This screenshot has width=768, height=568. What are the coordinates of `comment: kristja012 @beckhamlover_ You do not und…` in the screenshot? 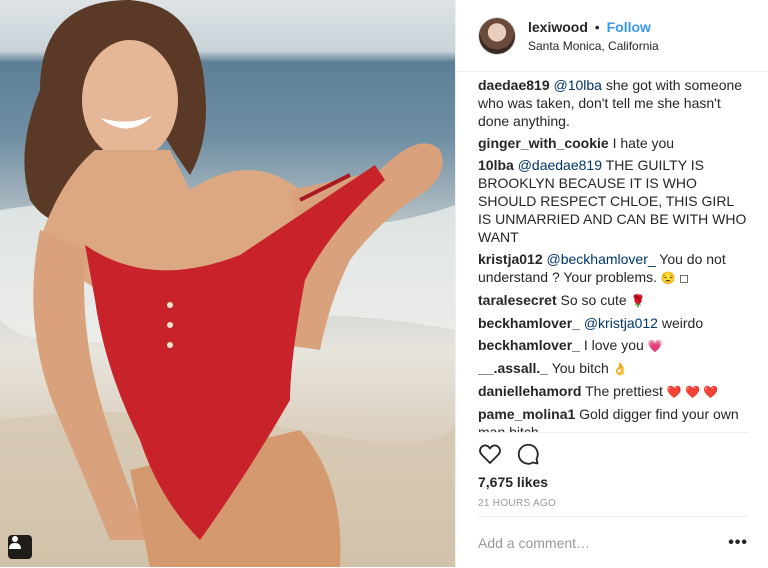 It's located at (613, 268).